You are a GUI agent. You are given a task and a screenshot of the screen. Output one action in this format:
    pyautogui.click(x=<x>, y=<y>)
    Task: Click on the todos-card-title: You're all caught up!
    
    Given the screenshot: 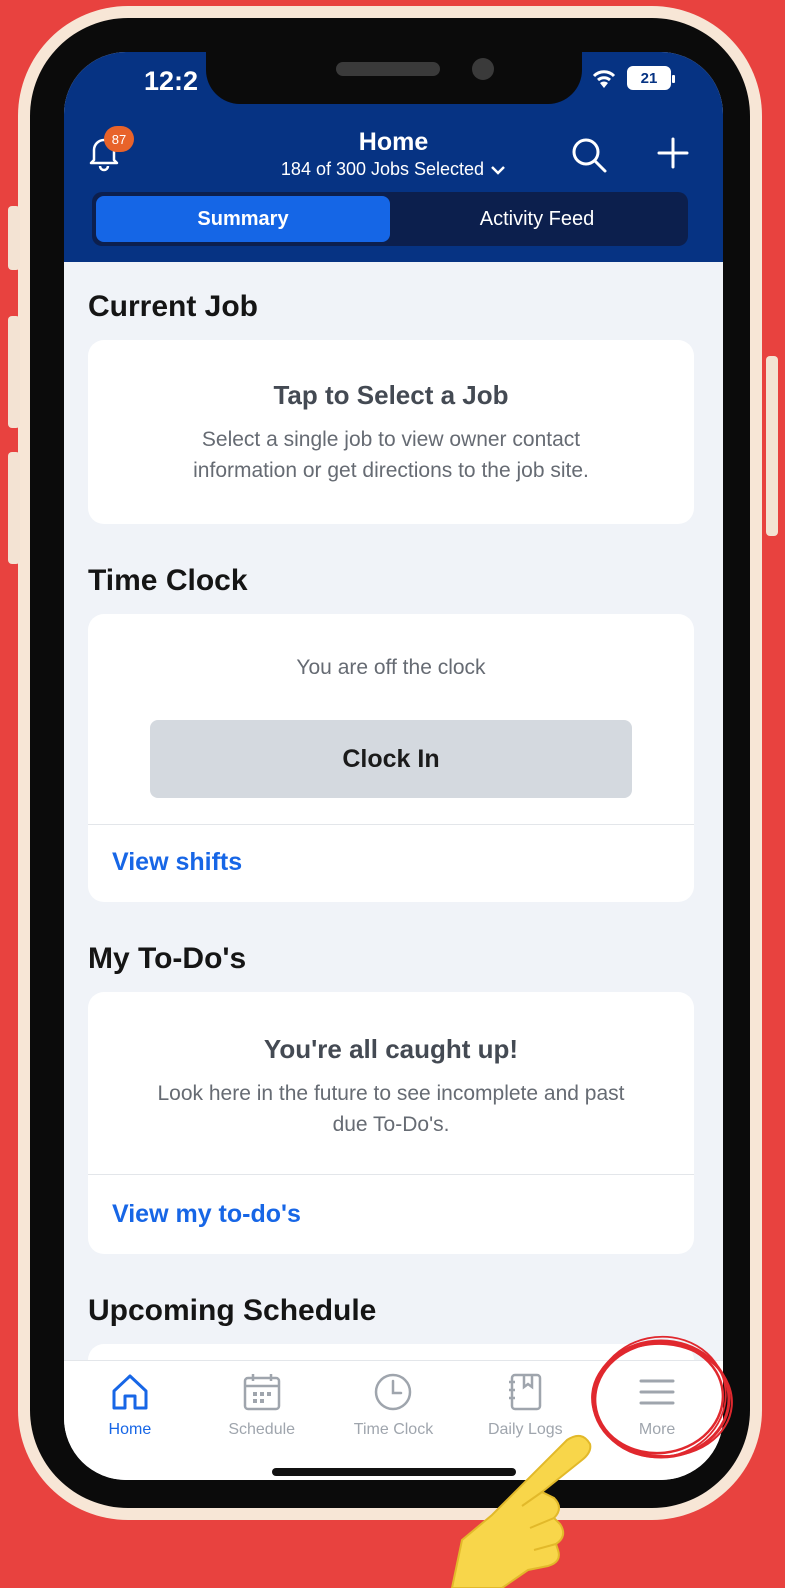 What is the action you would take?
    pyautogui.click(x=391, y=1049)
    